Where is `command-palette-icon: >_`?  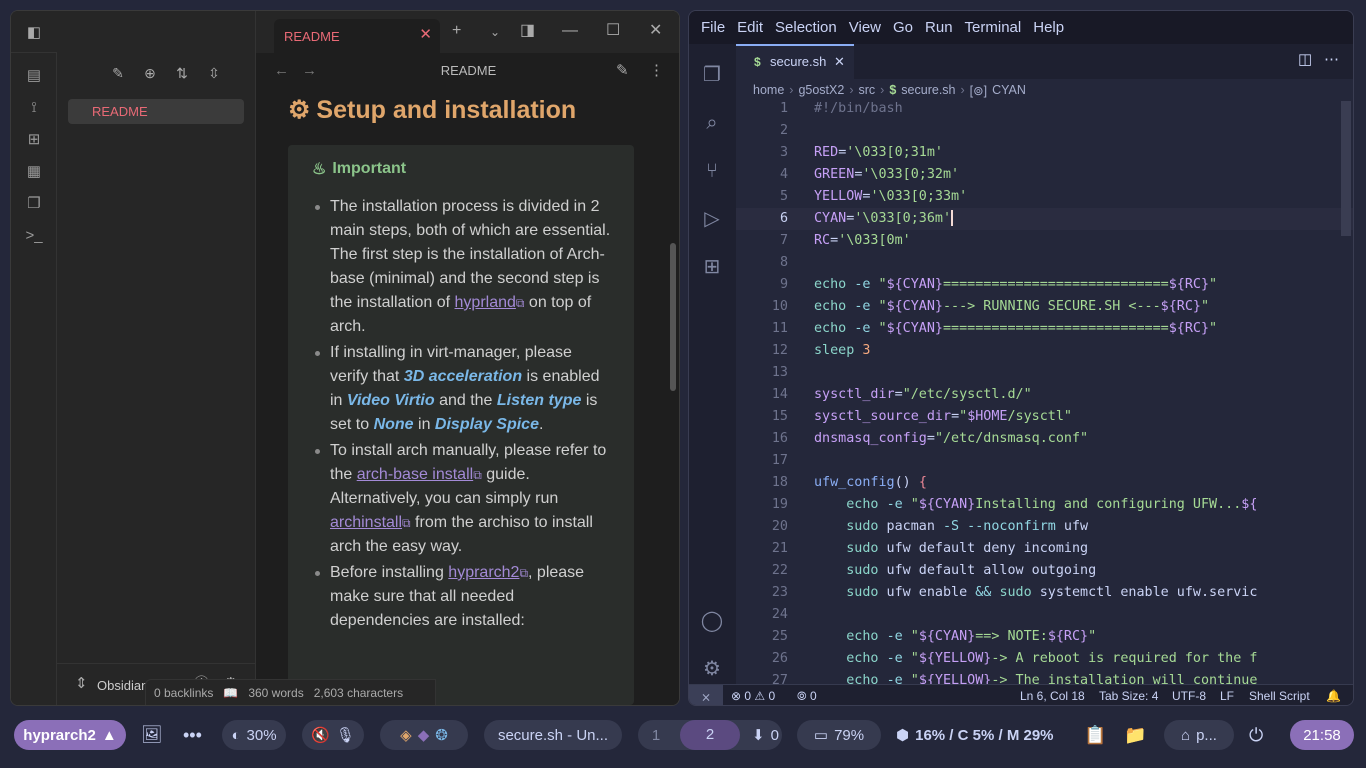
command-palette-icon: >_ is located at coordinates (34, 235).